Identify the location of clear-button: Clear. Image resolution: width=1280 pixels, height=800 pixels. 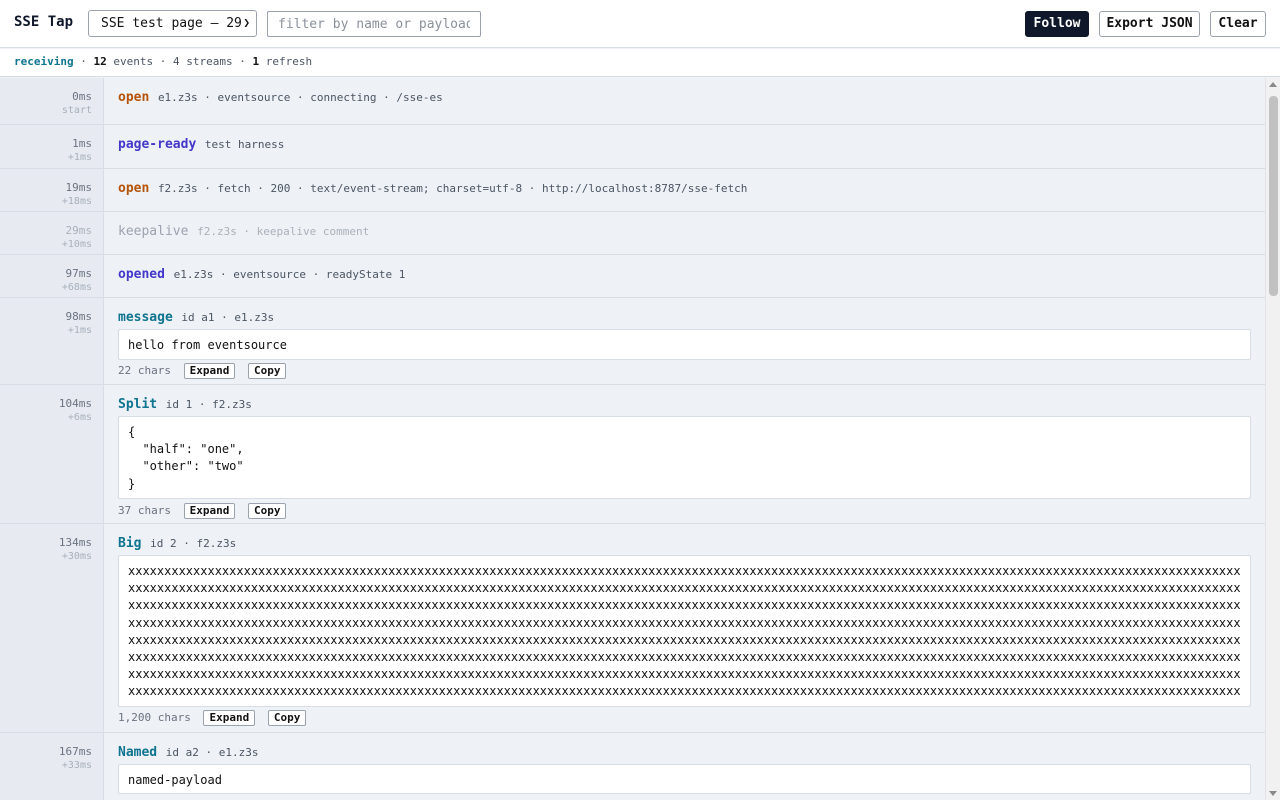
(1238, 24).